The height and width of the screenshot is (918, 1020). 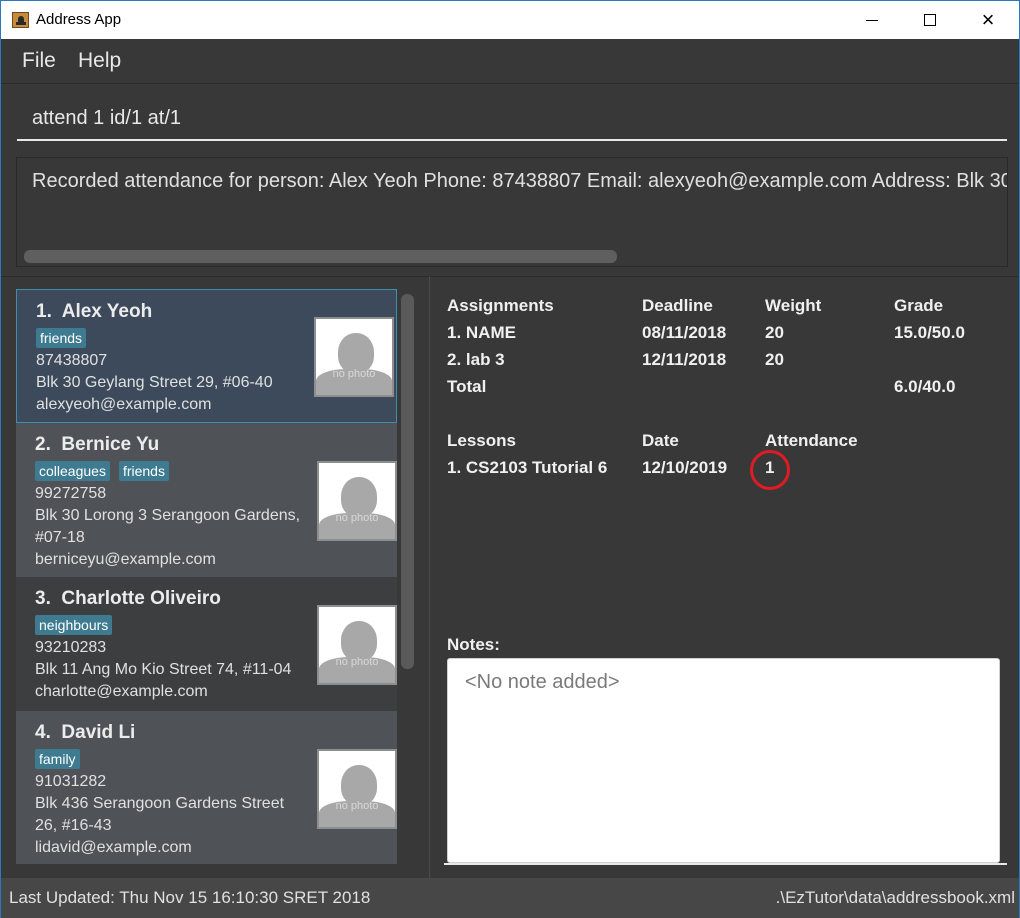 I want to click on tag: neighbours, so click(x=74, y=625).